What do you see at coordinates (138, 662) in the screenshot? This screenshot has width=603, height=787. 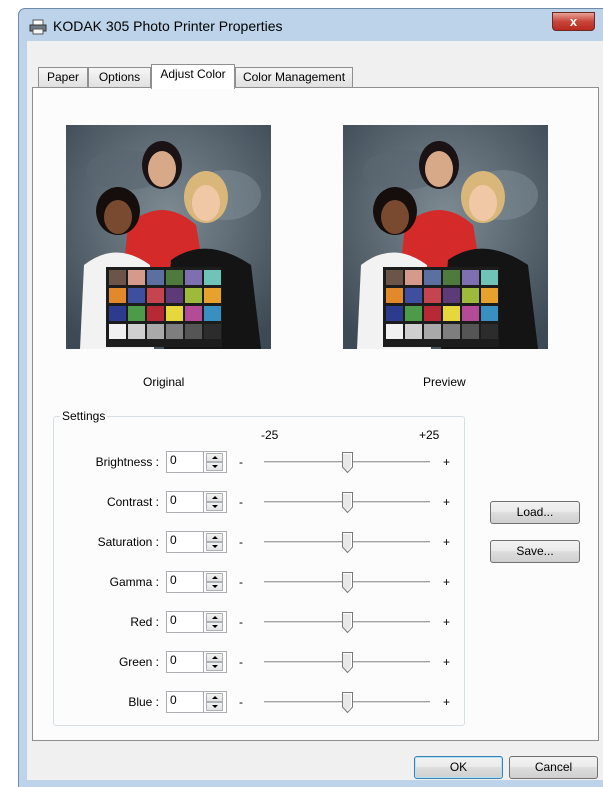 I see `setting-label: Green :` at bounding box center [138, 662].